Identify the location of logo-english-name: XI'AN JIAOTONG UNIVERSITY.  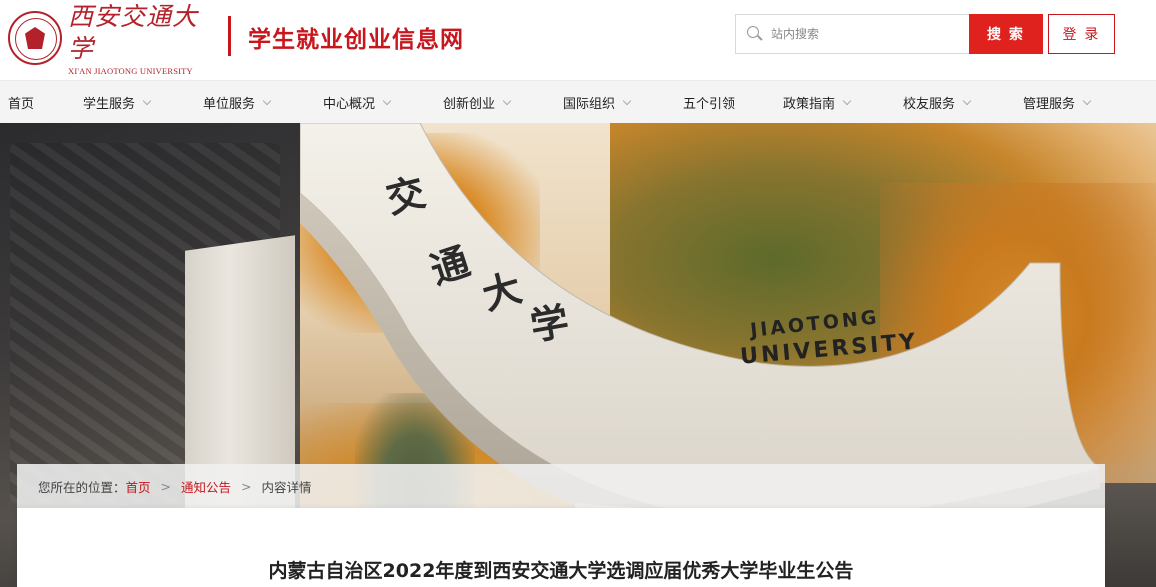
(130, 70).